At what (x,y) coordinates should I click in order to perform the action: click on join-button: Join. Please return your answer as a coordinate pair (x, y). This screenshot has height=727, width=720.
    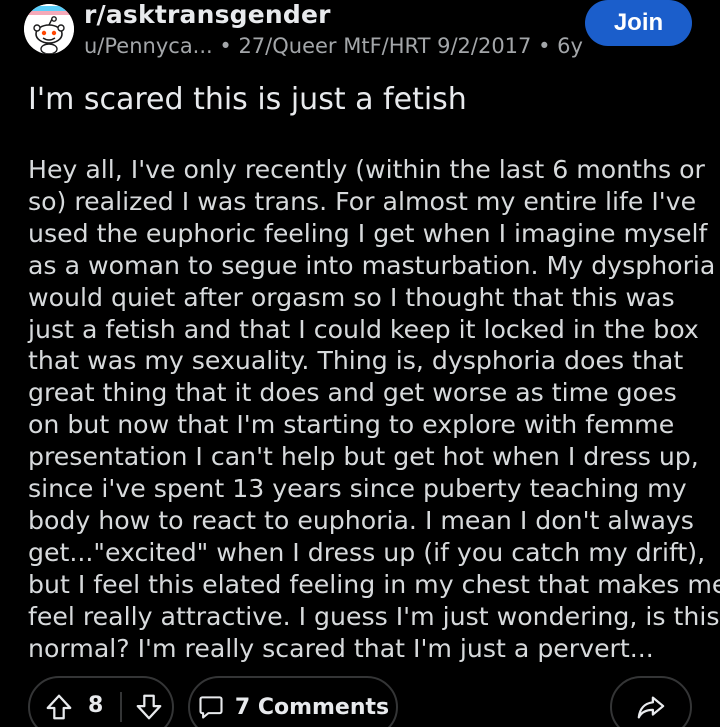
    Looking at the image, I should click on (638, 23).